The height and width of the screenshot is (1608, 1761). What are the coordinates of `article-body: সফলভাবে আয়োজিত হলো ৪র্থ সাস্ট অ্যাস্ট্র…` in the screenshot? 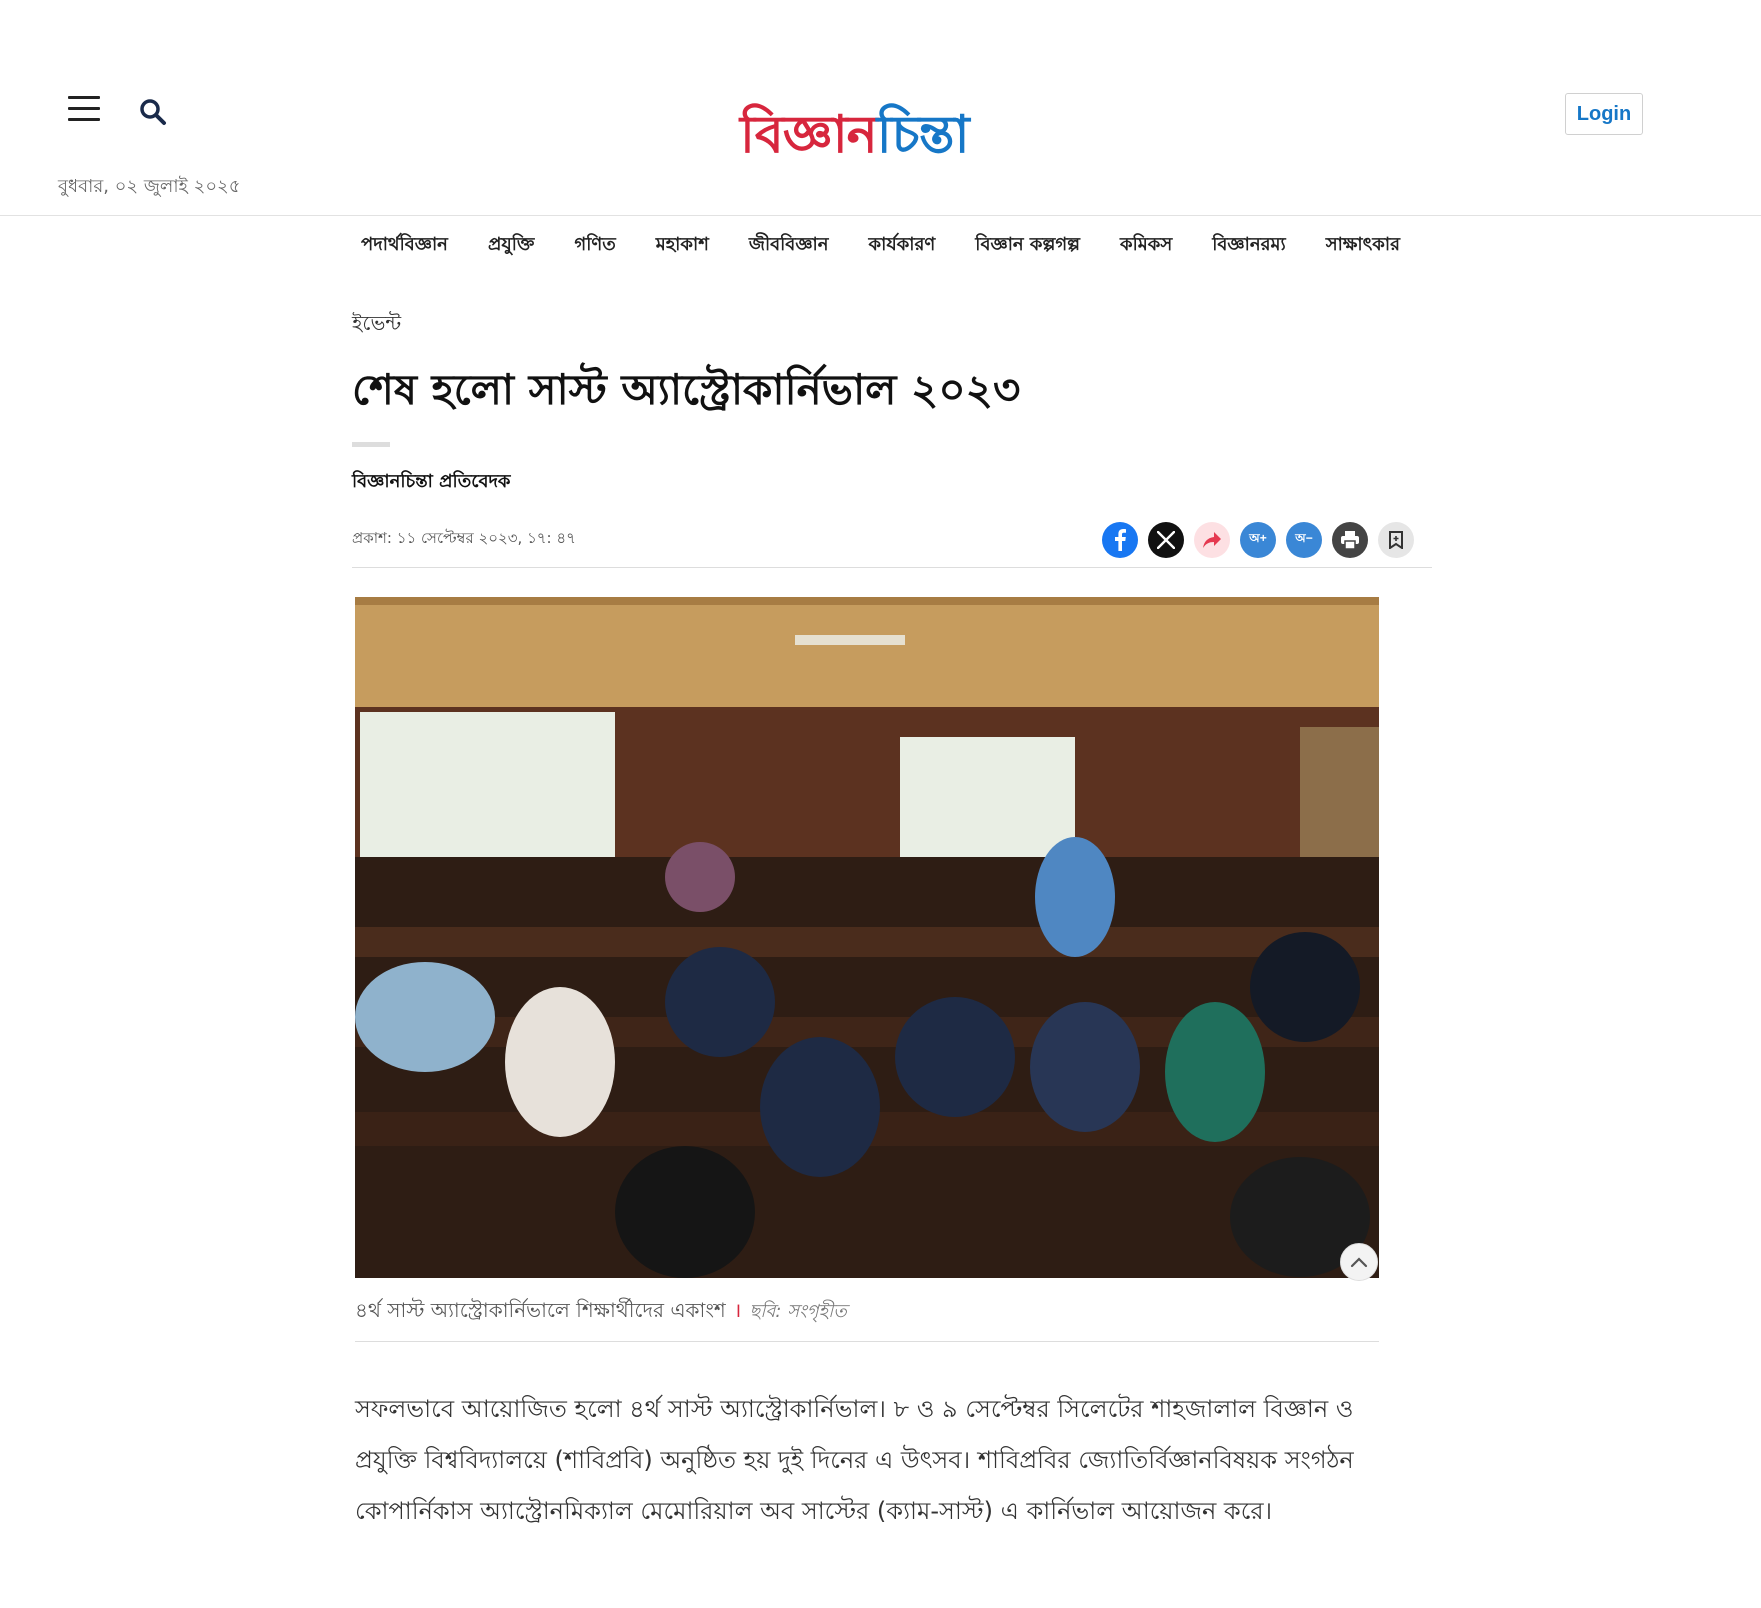 It's located at (854, 1460).